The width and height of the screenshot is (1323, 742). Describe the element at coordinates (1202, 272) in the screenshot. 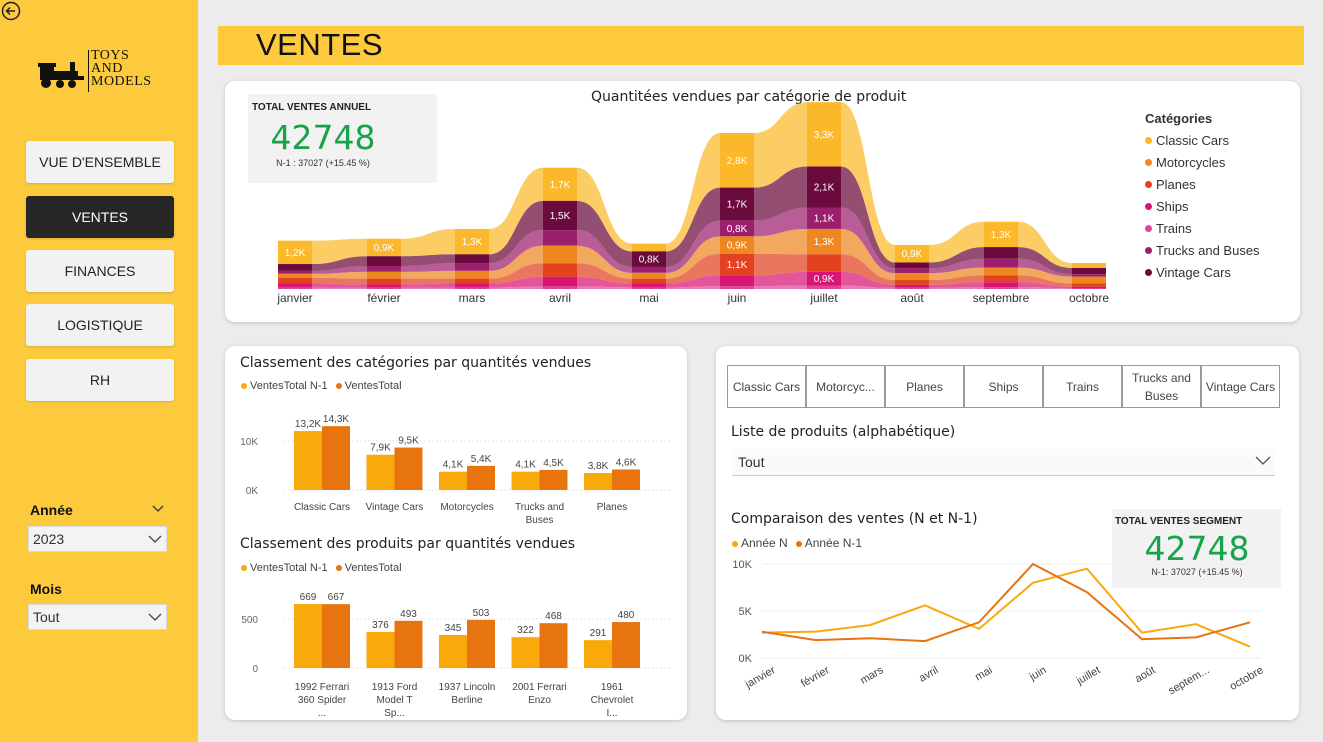

I see `legend-item-vintage-cars: Vintage Cars` at that location.